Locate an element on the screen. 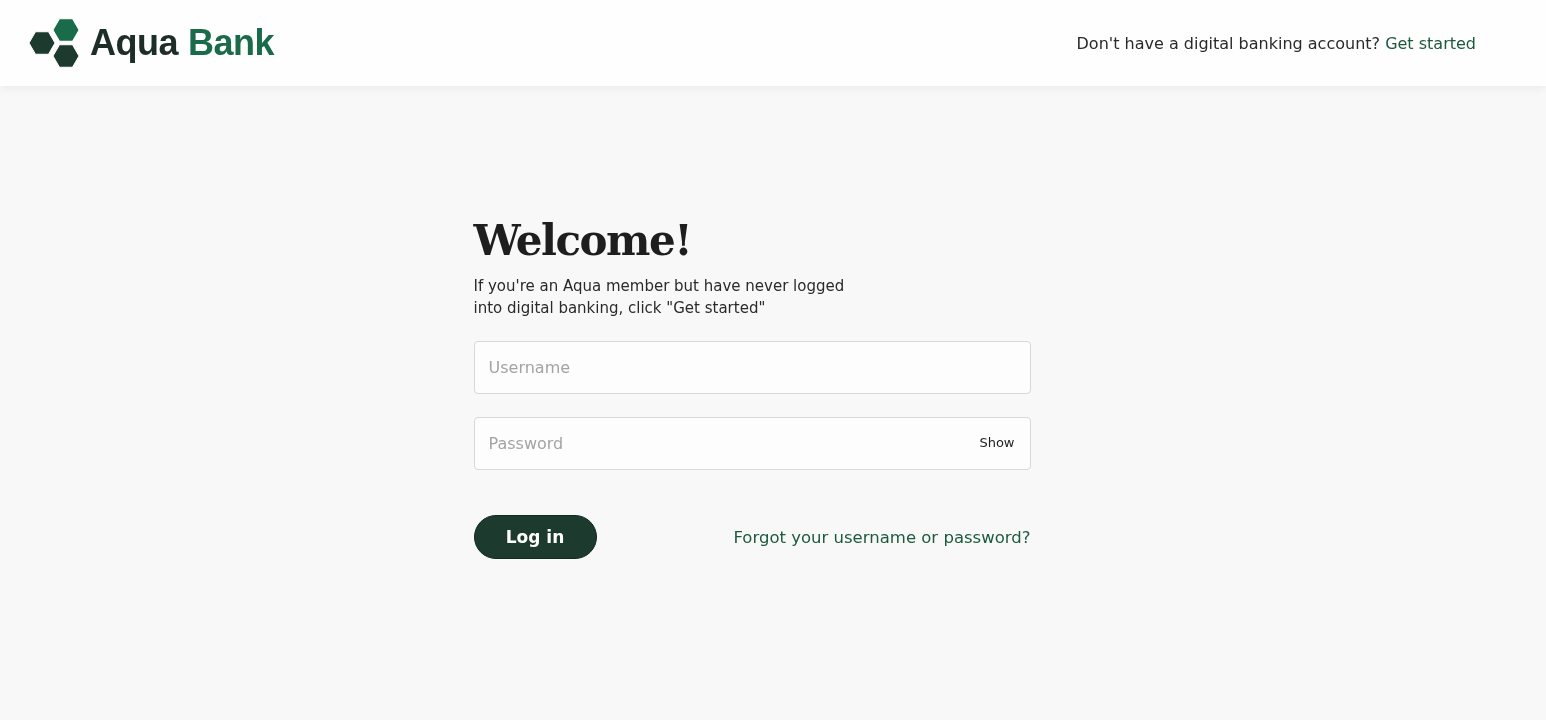  show-password-button: Show is located at coordinates (997, 442).